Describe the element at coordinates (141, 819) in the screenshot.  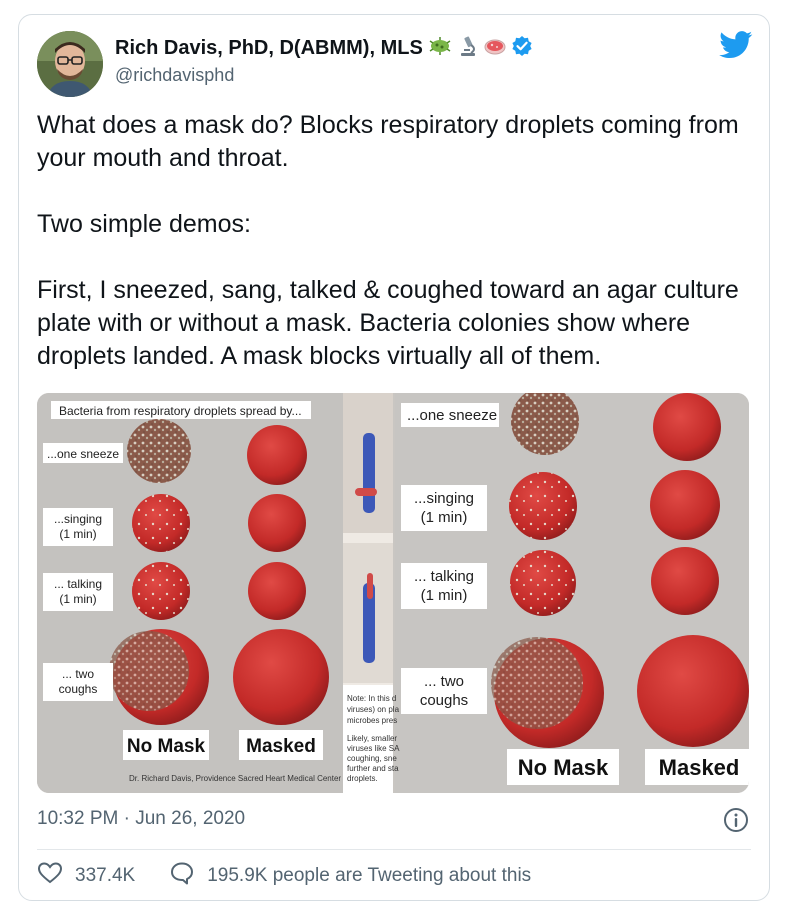
I see `tweet-timestamp: 10:32 PM · Jun 26, 2020` at that location.